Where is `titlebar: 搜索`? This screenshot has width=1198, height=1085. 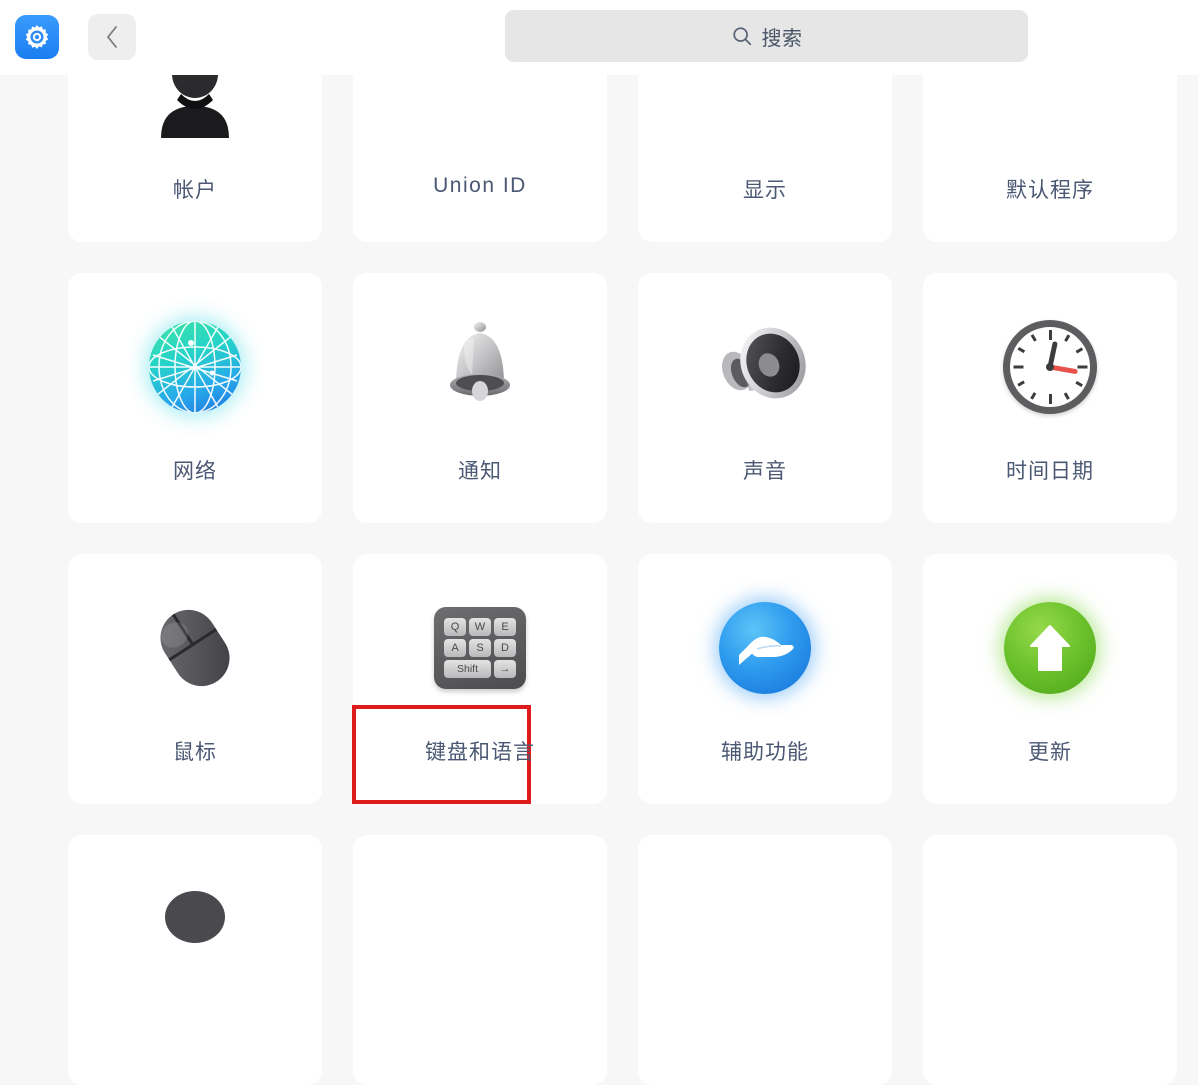 titlebar: 搜索 is located at coordinates (599, 37).